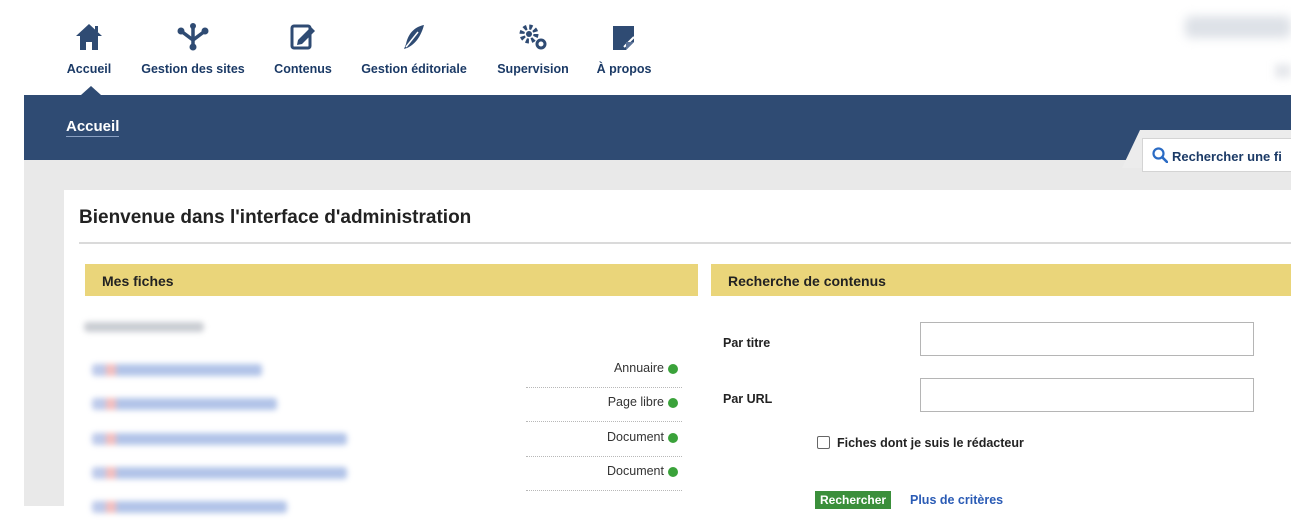 The image size is (1291, 525). Describe the element at coordinates (930, 443) in the screenshot. I see `author-checkbox-label: Fiches dont je suis le rédacteur` at that location.